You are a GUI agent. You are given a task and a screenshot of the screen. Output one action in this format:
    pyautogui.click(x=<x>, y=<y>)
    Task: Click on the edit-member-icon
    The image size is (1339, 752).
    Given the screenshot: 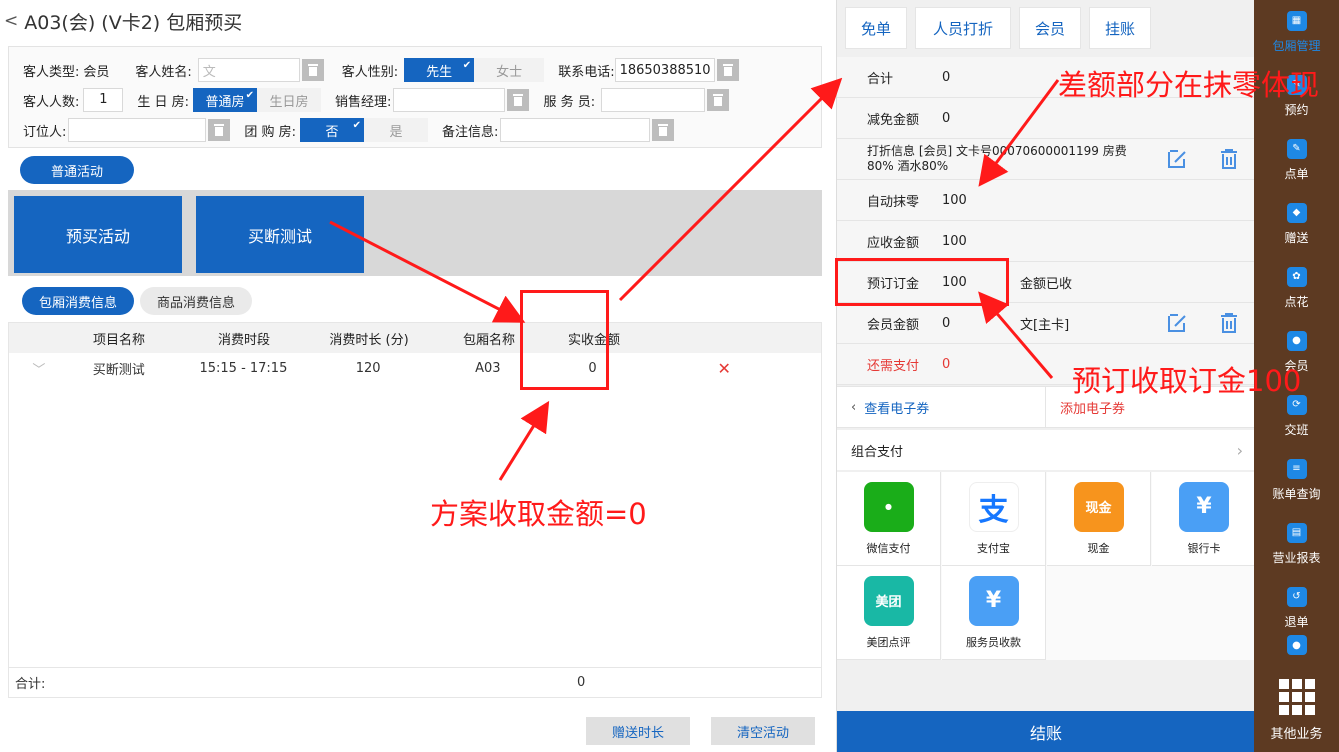 What is the action you would take?
    pyautogui.click(x=1177, y=323)
    